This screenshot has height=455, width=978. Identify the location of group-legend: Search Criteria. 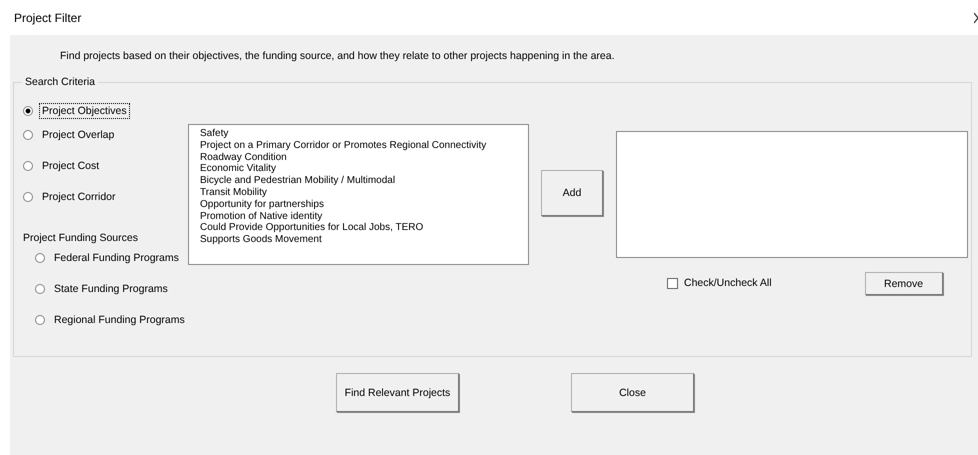
(60, 82).